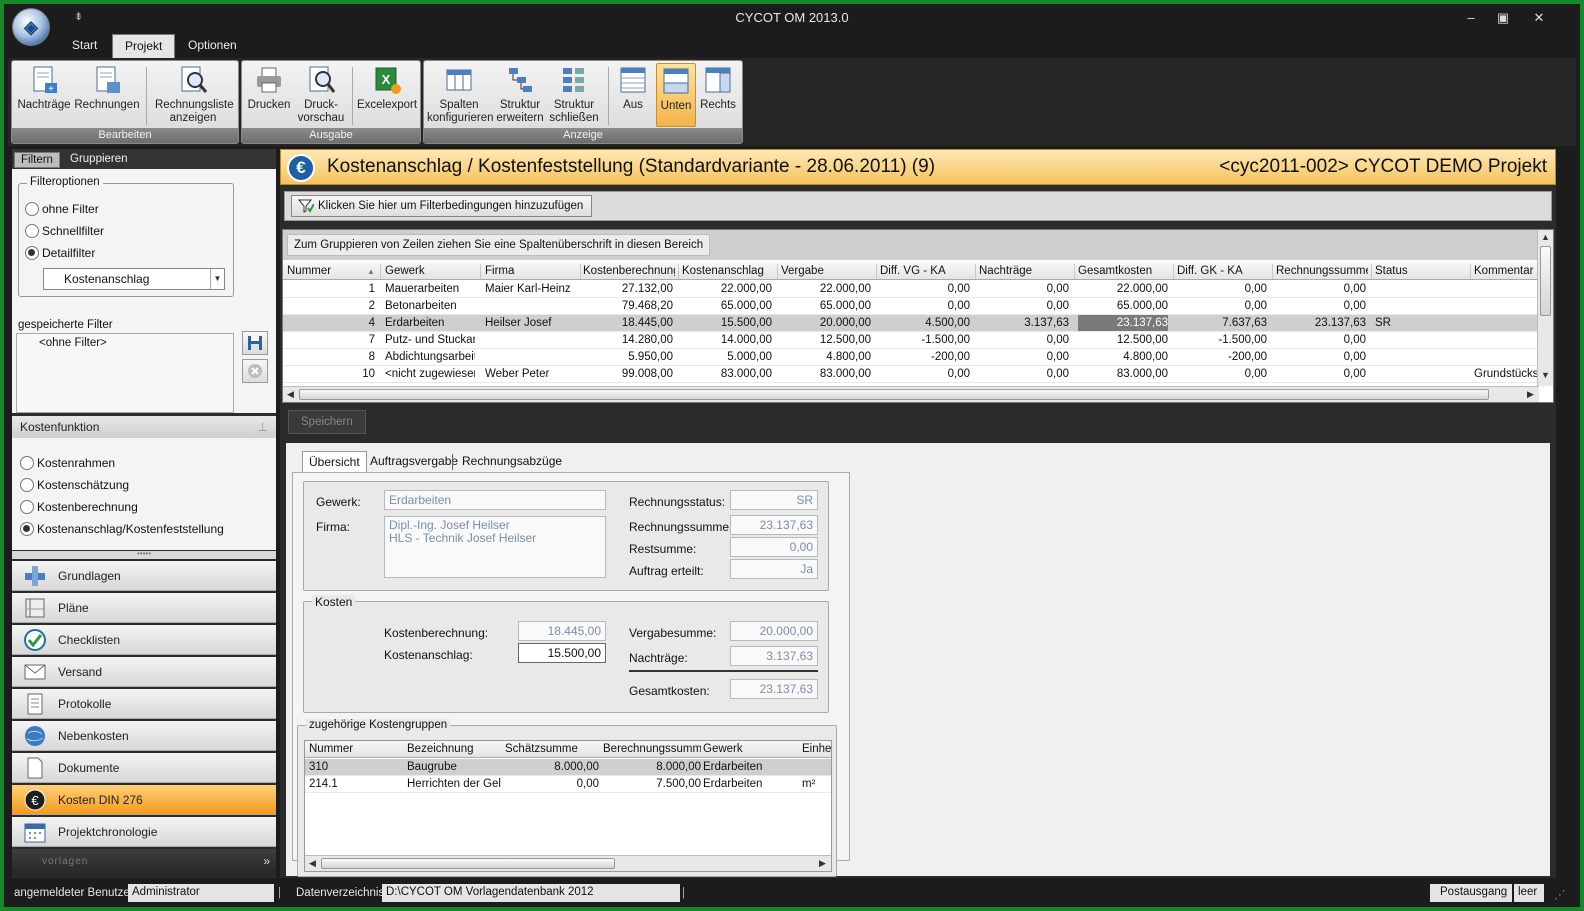  What do you see at coordinates (629, 271) in the screenshot?
I see `column-header: Kostenberechnung` at bounding box center [629, 271].